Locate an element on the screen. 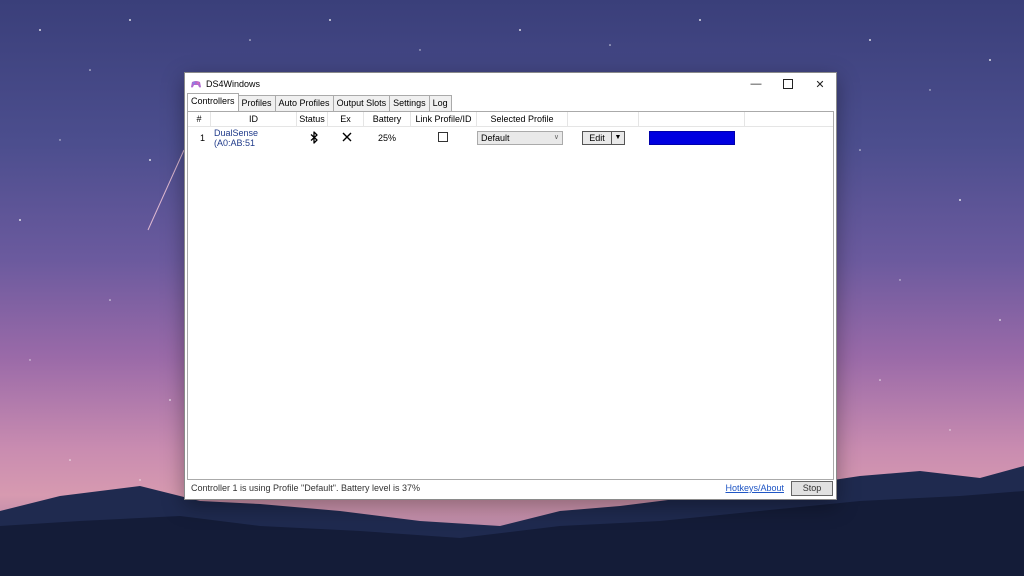  dropdown-arrow-icon: ▼ is located at coordinates (618, 137).